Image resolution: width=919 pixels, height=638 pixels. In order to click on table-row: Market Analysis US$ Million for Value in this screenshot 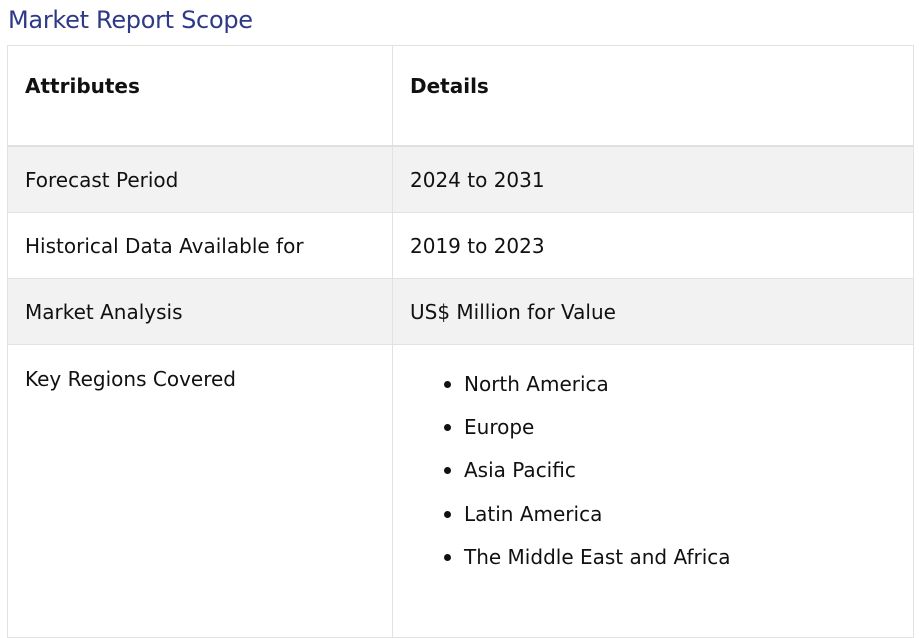, I will do `click(460, 311)`.